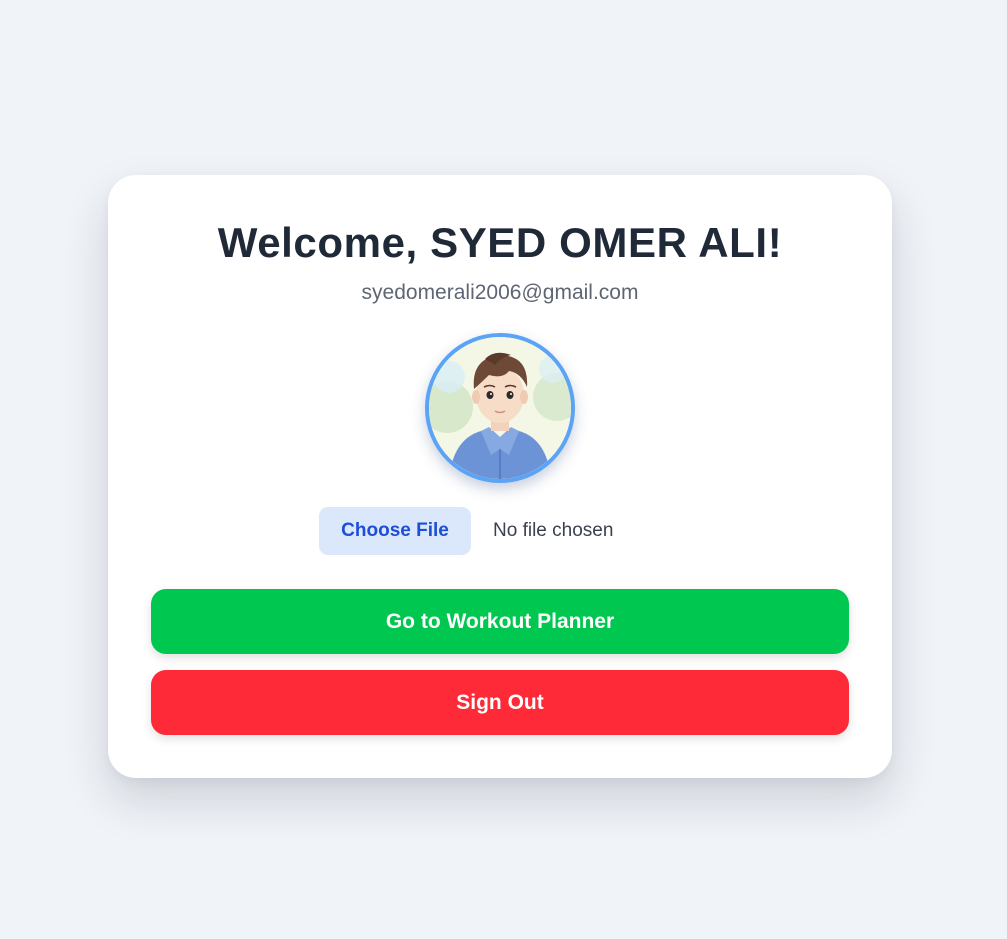 Image resolution: width=1007 pixels, height=939 pixels. I want to click on avatar, so click(500, 408).